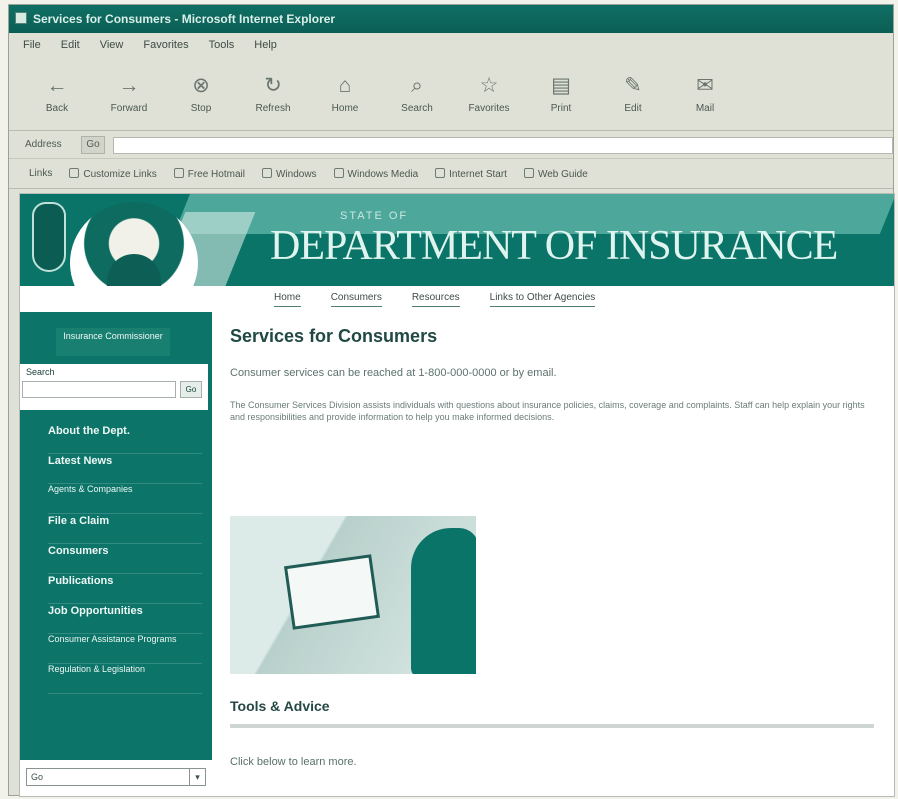 The width and height of the screenshot is (898, 799). Describe the element at coordinates (293, 762) in the screenshot. I see `footer-text: Click below to learn more.` at that location.